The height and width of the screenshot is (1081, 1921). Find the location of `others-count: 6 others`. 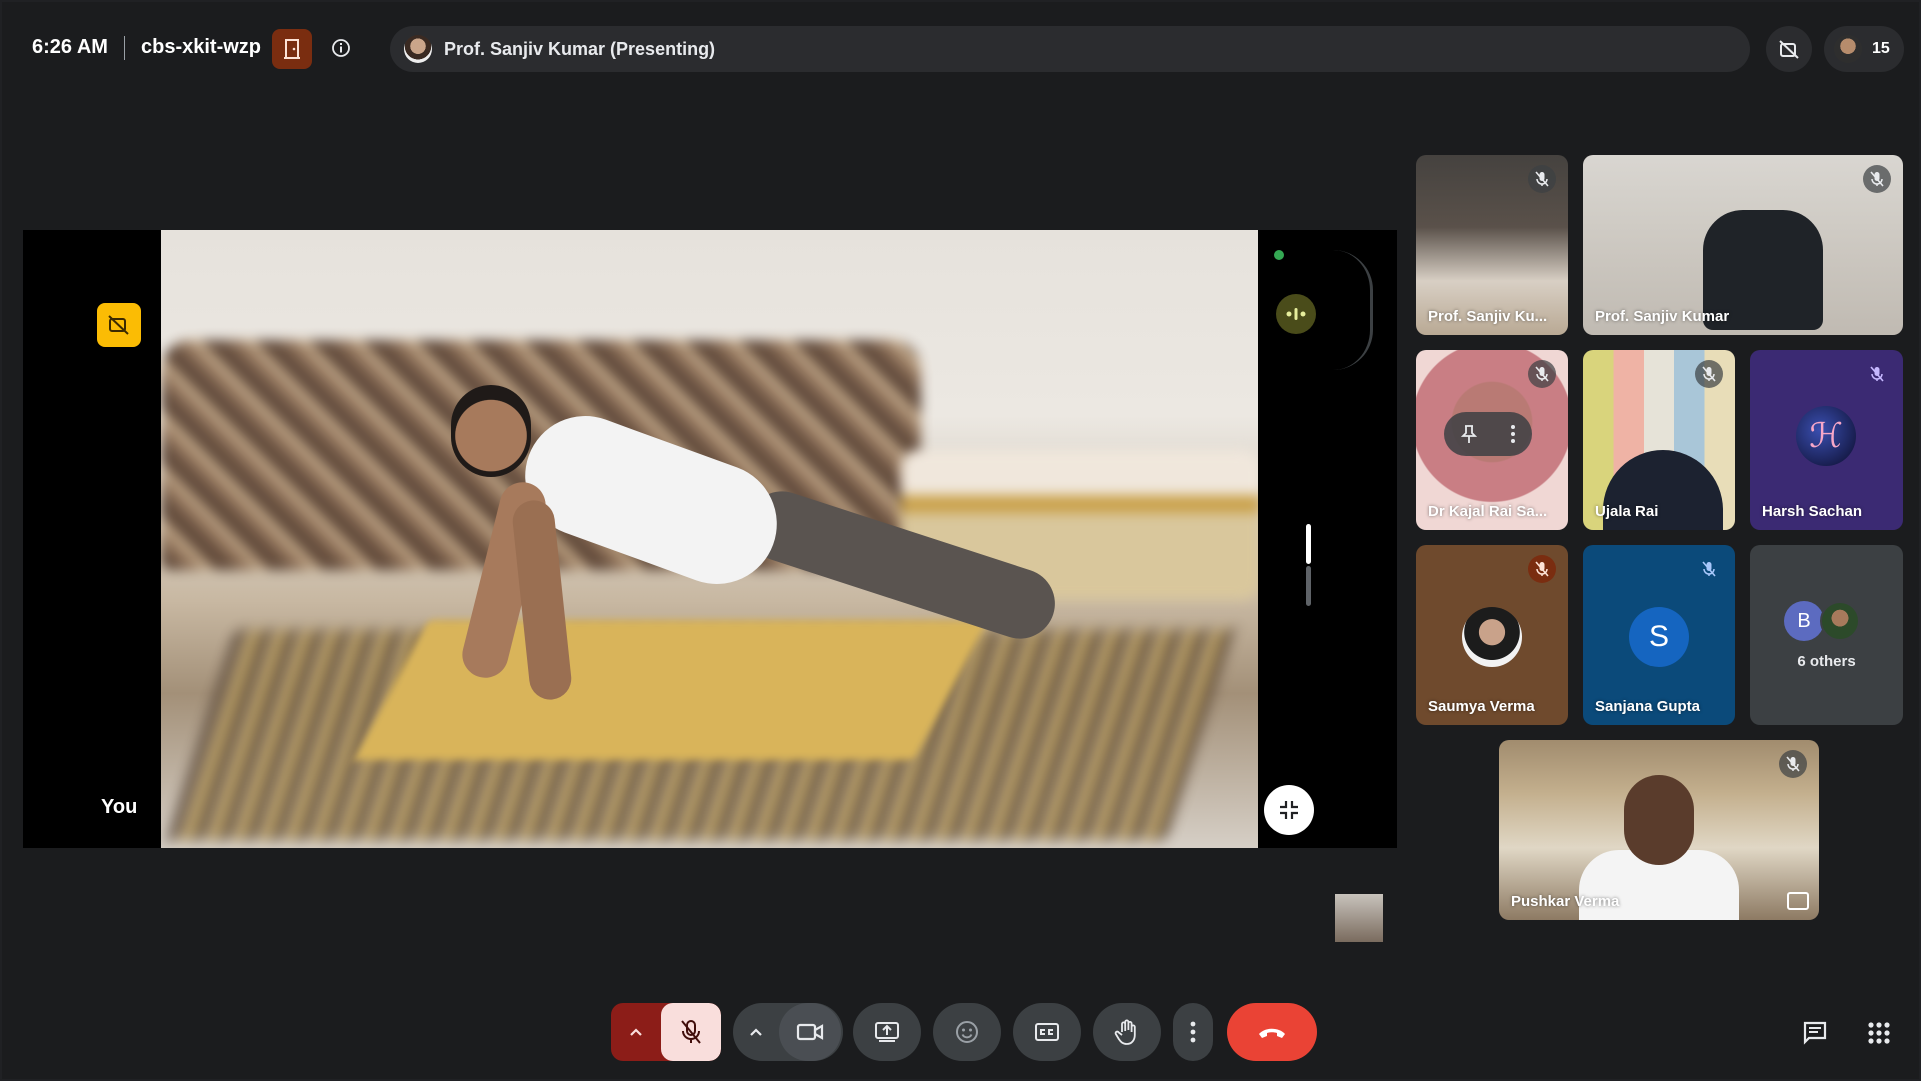

others-count: 6 others is located at coordinates (1826, 661).